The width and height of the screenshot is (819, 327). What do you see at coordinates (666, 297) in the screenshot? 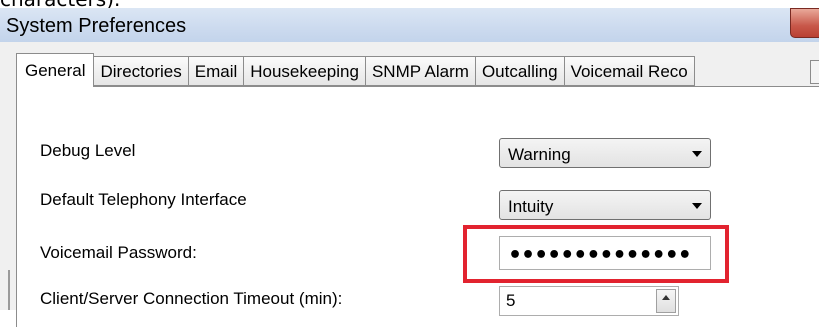
I see `chevron-up-icon` at bounding box center [666, 297].